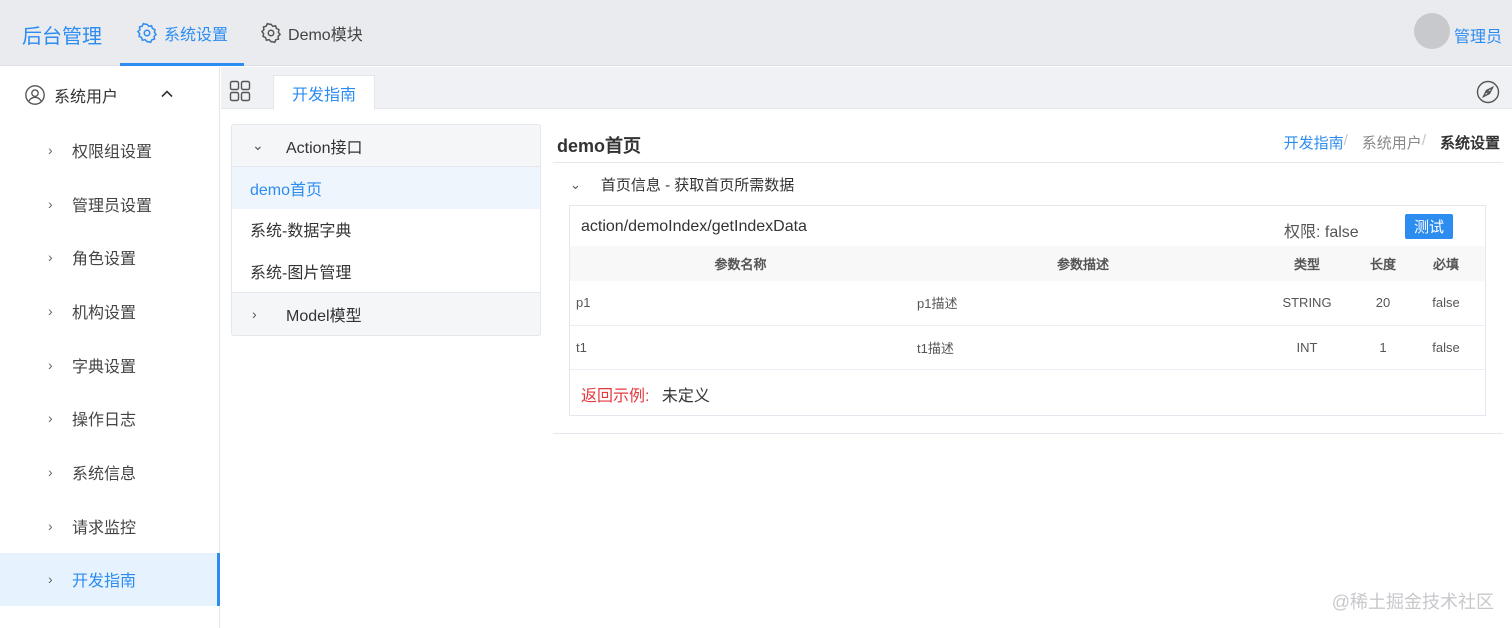  I want to click on sidebar-group-system-users: 系统用户, so click(109, 95).